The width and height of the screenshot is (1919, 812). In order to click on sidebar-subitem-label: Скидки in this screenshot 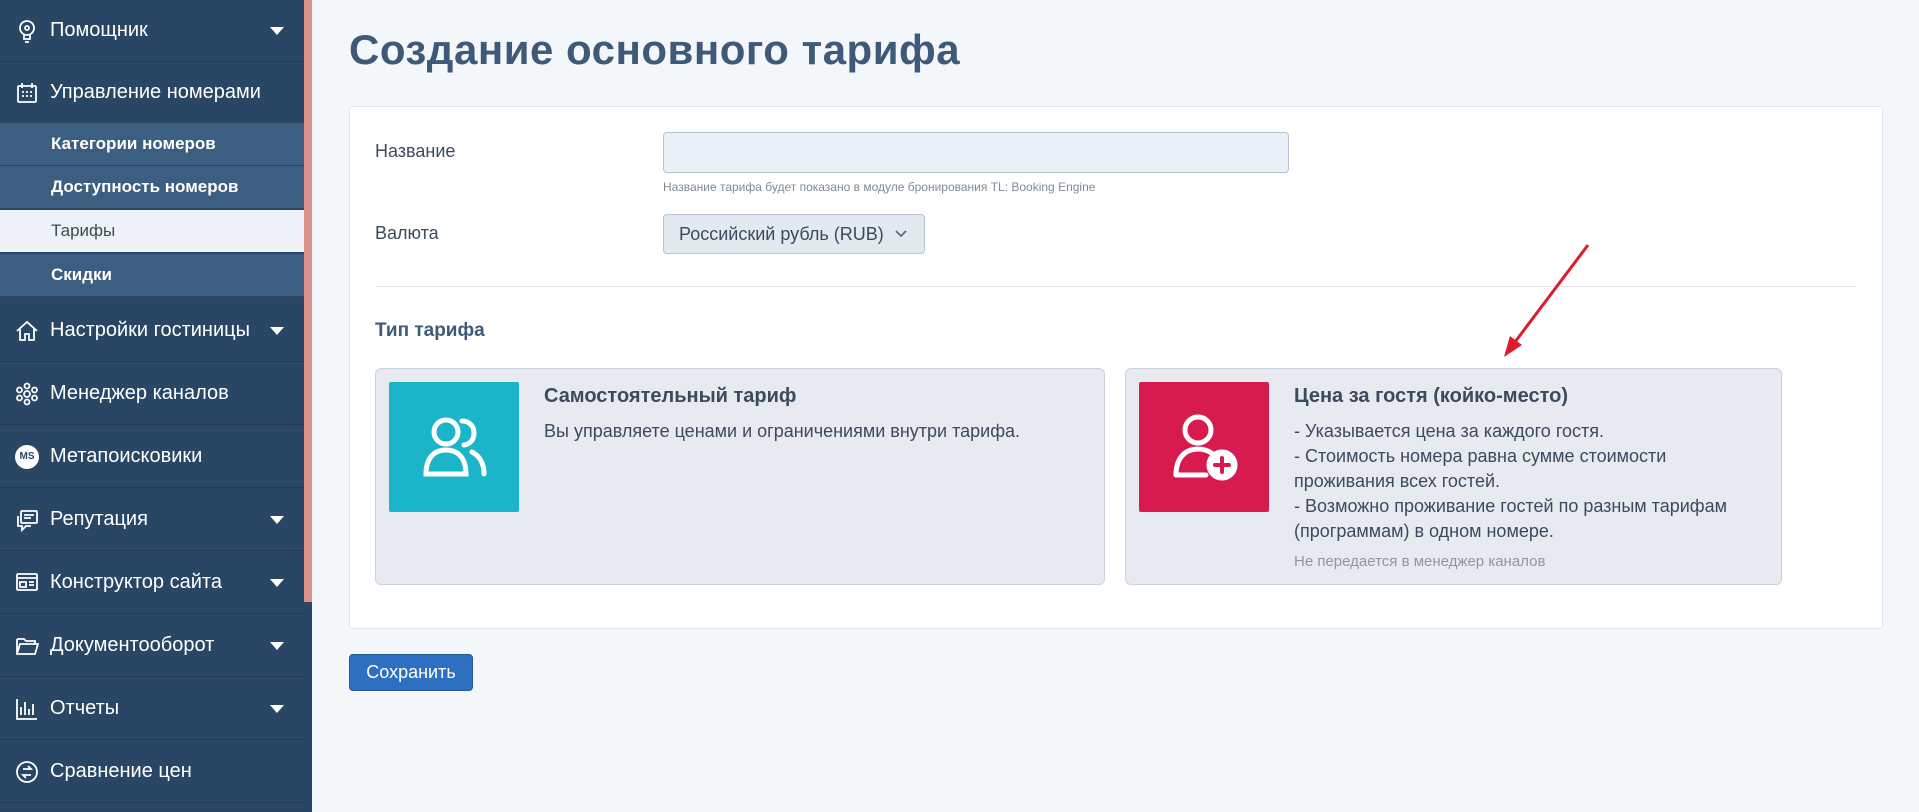, I will do `click(81, 274)`.